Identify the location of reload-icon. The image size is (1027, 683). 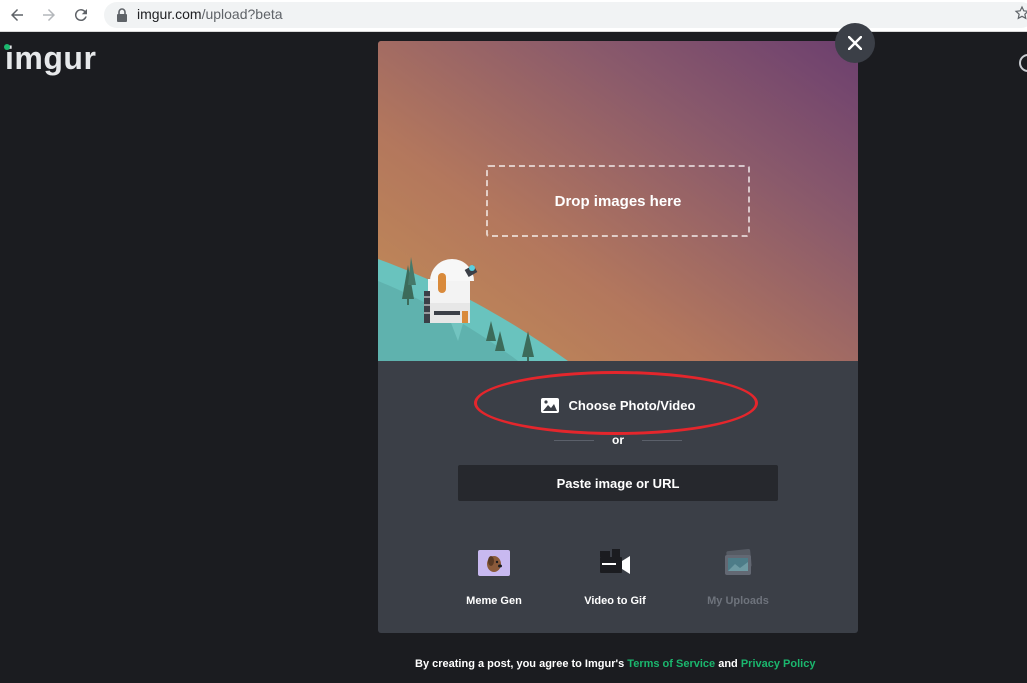
(80, 15).